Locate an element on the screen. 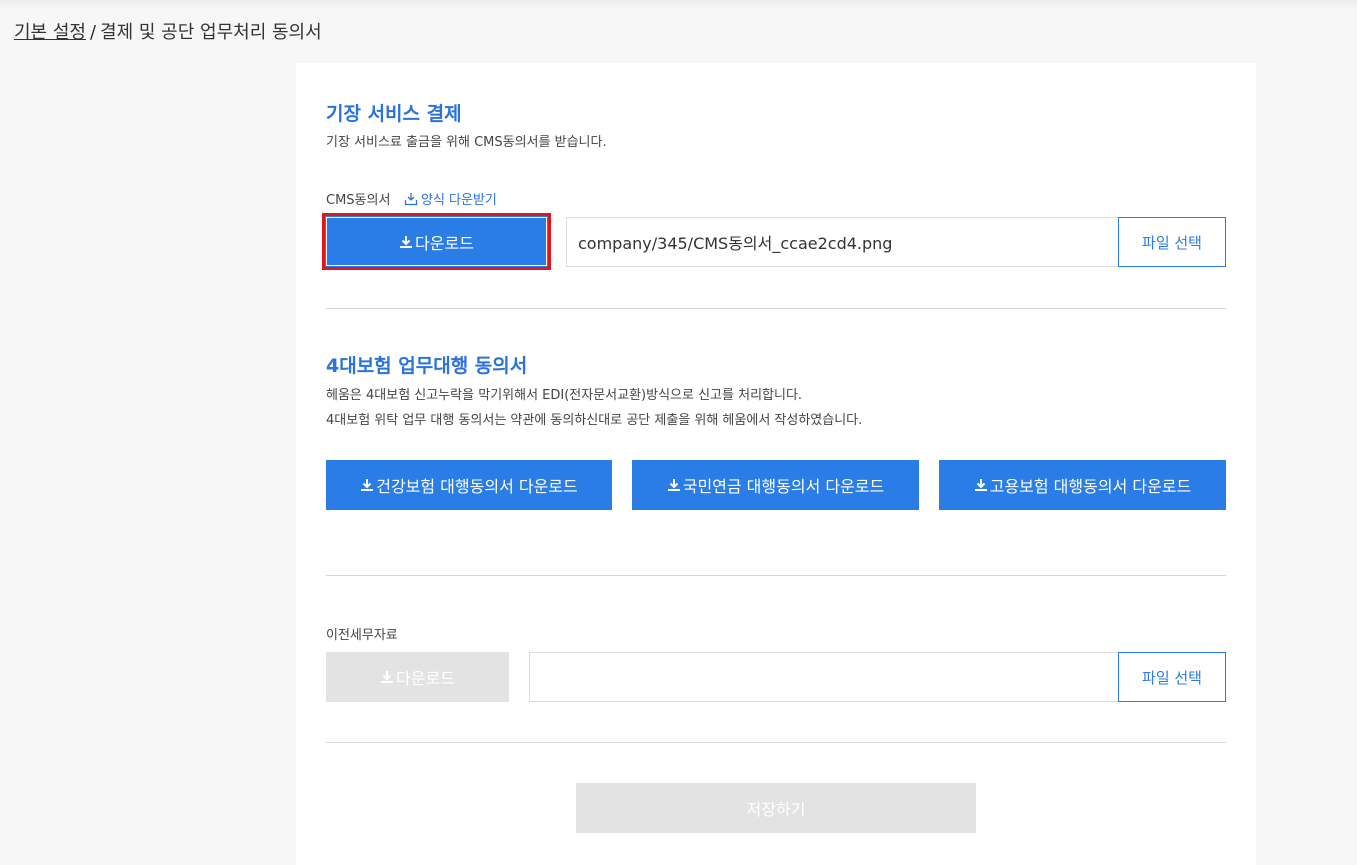  pension-download-label: 국민연금 대행동의서 다운로드 is located at coordinates (783, 486).